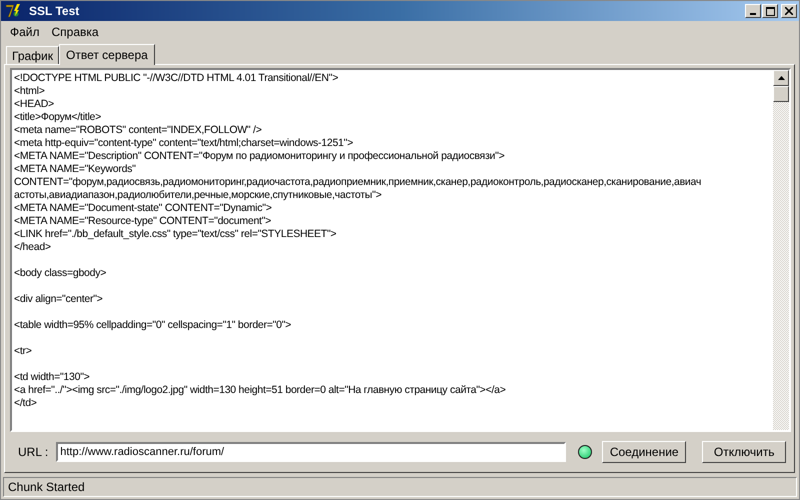  Describe the element at coordinates (75, 31) in the screenshot. I see `menu-item: Справка` at that location.